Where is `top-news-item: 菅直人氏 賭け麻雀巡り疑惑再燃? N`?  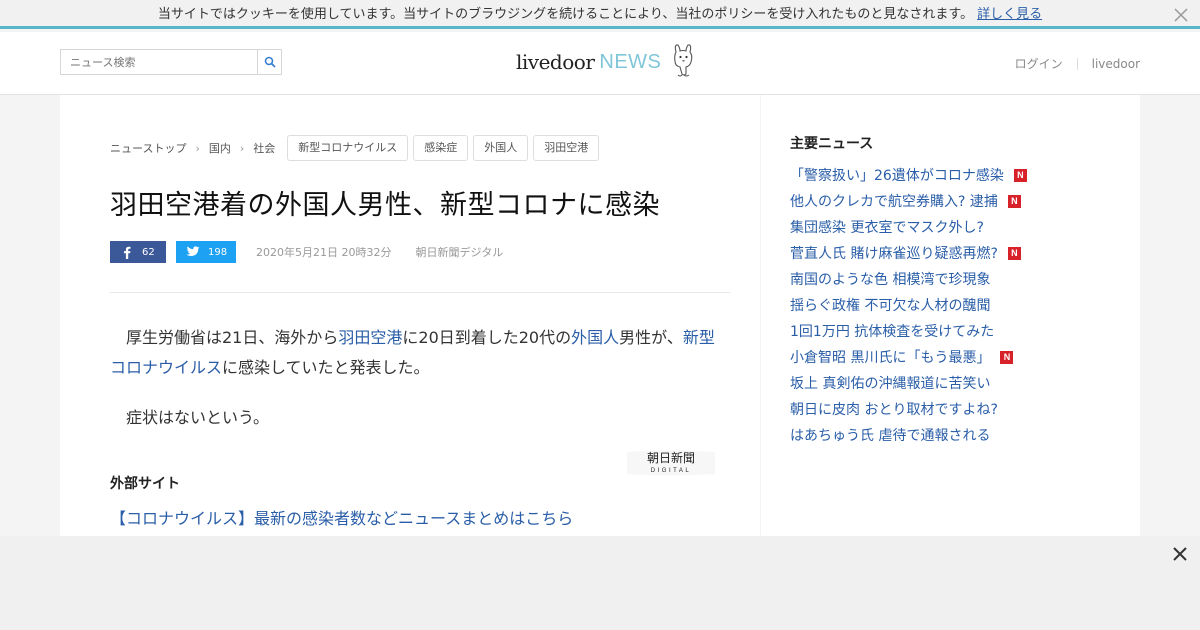 top-news-item: 菅直人氏 賭け麻雀巡り疑惑再燃? N is located at coordinates (908, 253).